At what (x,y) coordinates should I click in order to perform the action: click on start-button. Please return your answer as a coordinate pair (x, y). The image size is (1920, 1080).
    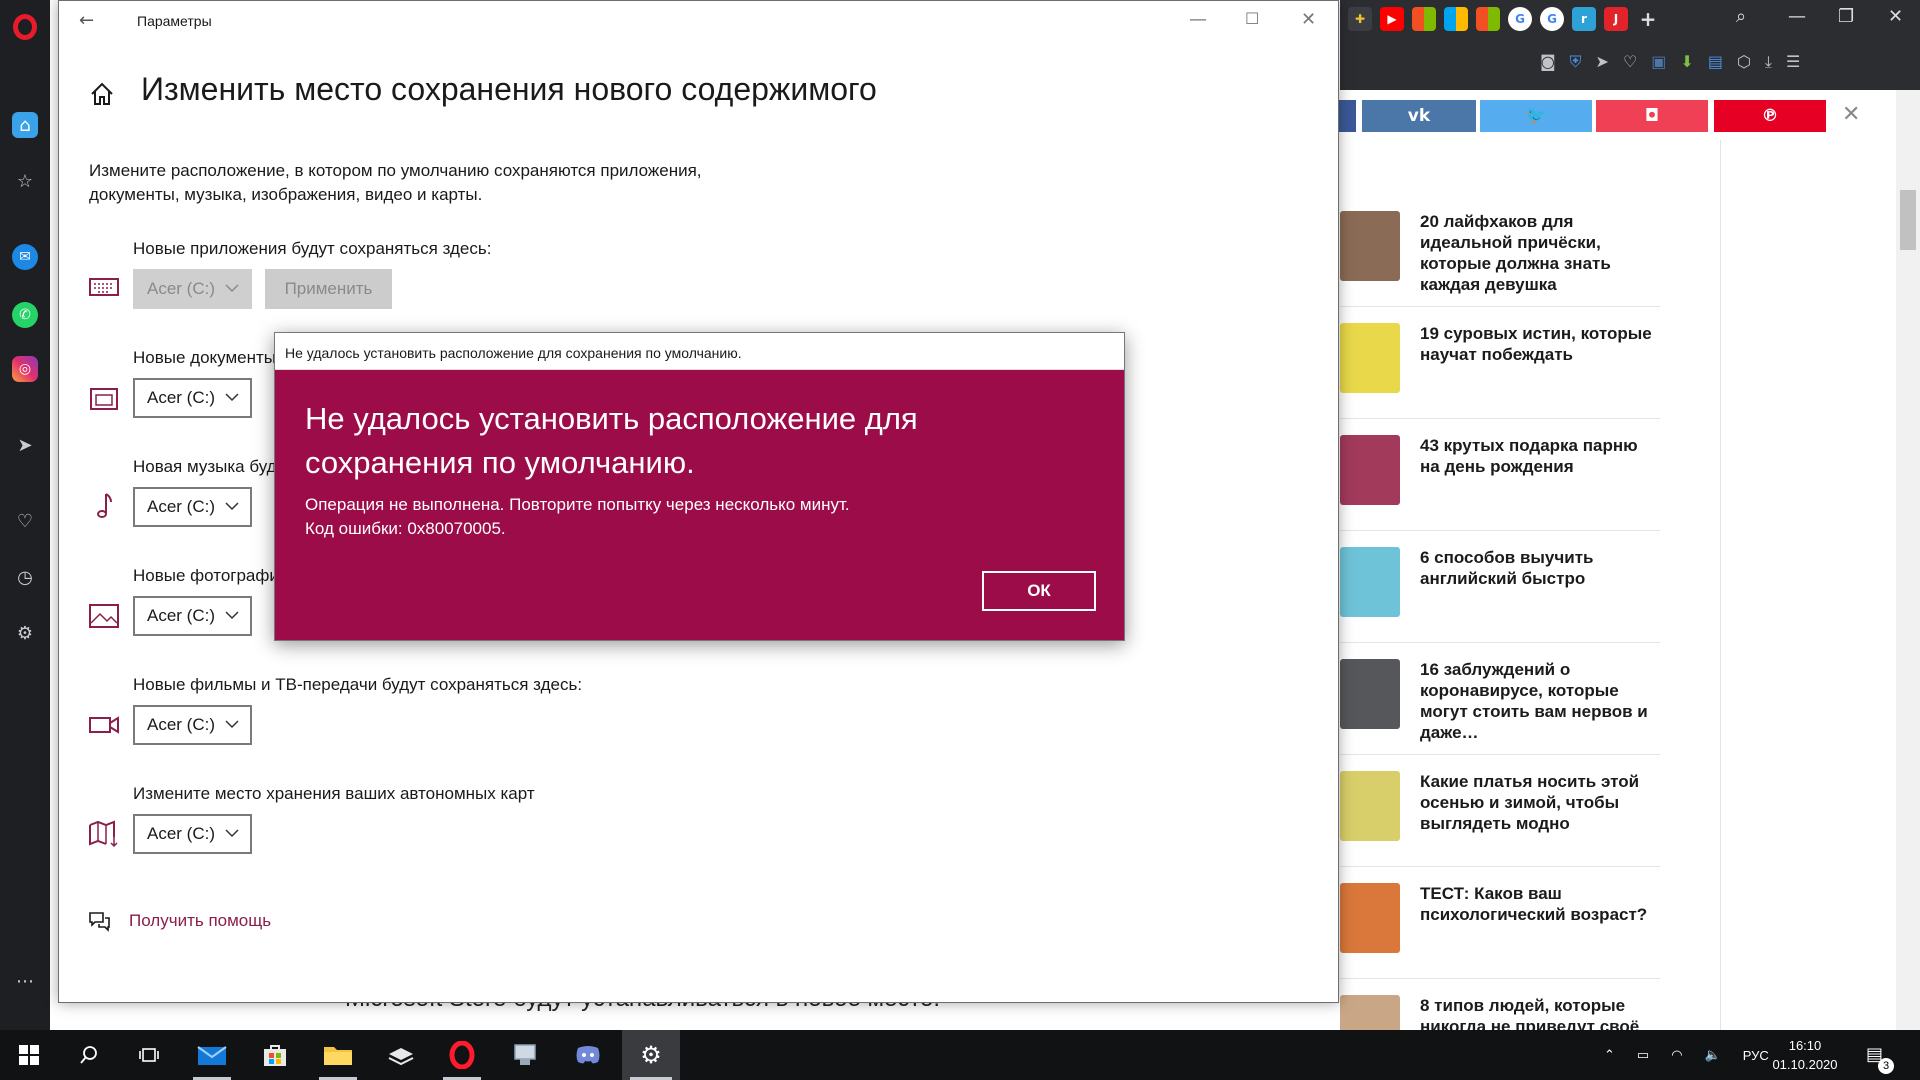
    Looking at the image, I should click on (29, 1055).